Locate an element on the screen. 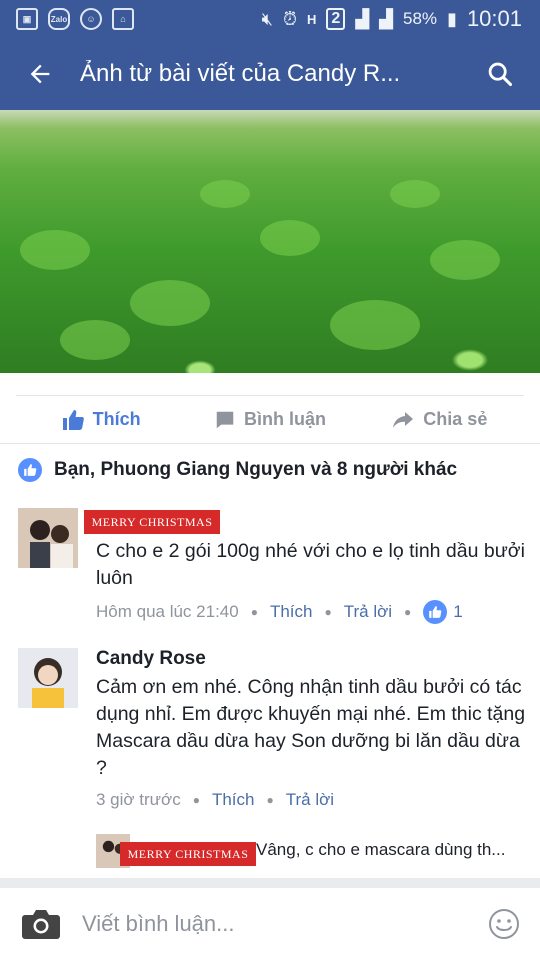 This screenshot has height=960, width=540. battery-icon: ▮ is located at coordinates (452, 18).